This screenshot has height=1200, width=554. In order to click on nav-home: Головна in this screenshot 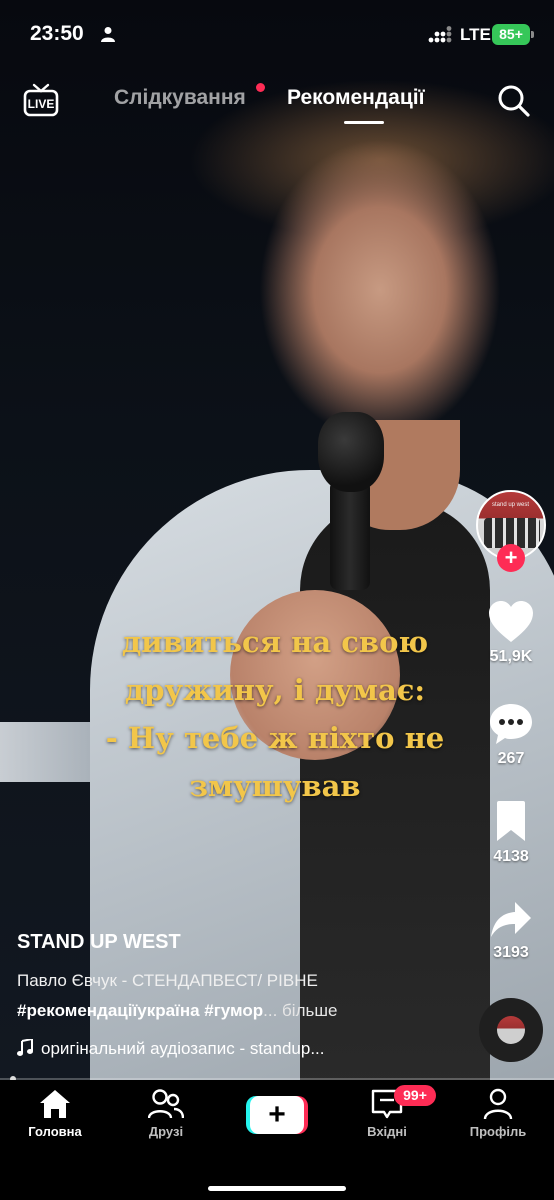, I will do `click(55, 1113)`.